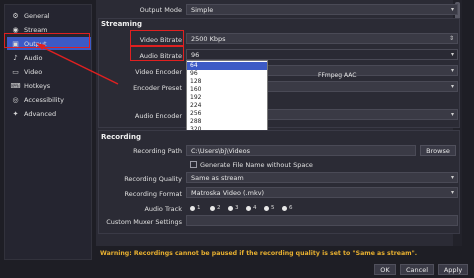 This screenshot has width=474, height=278. Describe the element at coordinates (417, 269) in the screenshot. I see `cancel-button: Cancel` at that location.